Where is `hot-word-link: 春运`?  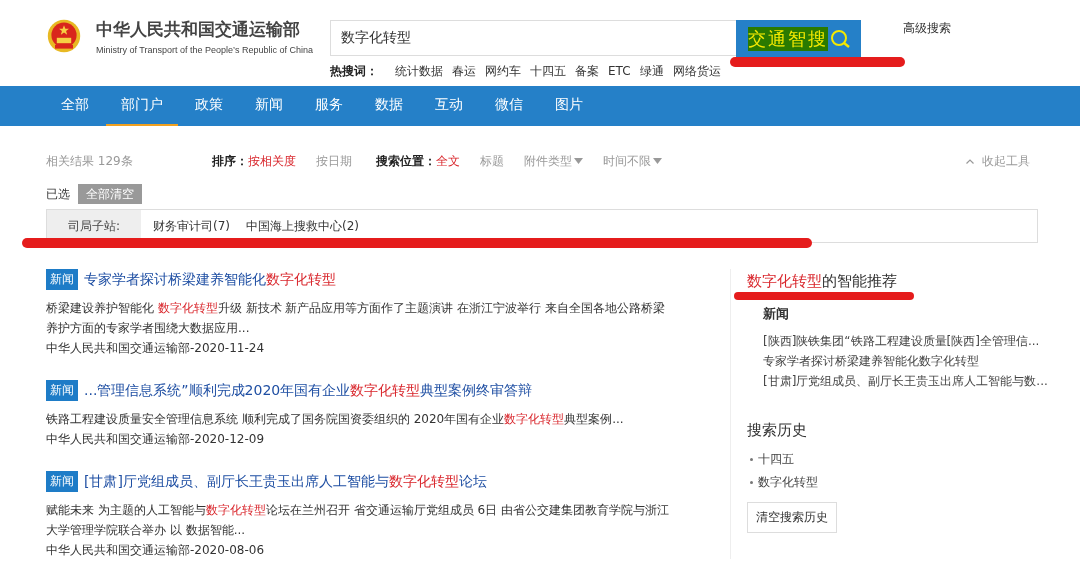 hot-word-link: 春运 is located at coordinates (464, 71).